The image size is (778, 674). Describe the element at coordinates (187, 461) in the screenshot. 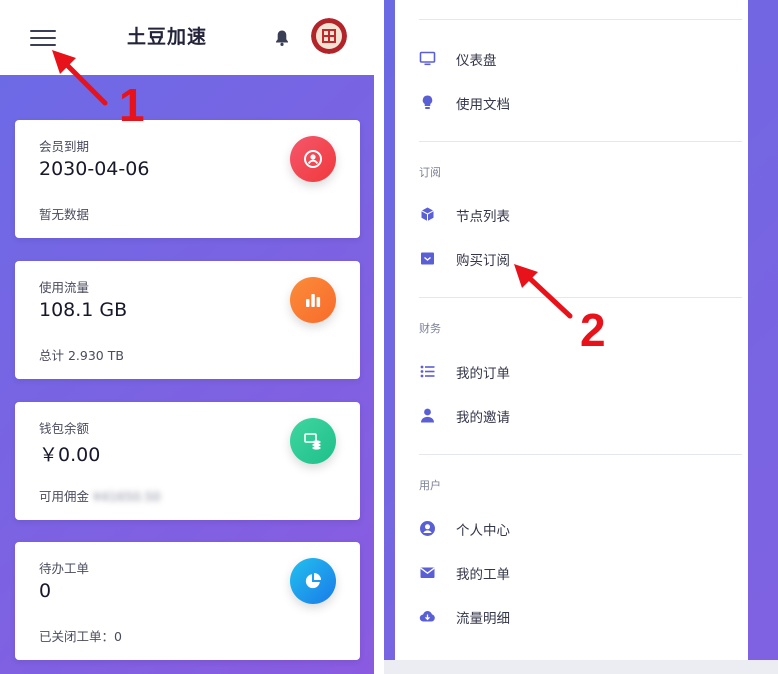

I see `wallet-balance-card: 钱包余额 ￥0.00 可用佣金 ¥41650.50` at that location.